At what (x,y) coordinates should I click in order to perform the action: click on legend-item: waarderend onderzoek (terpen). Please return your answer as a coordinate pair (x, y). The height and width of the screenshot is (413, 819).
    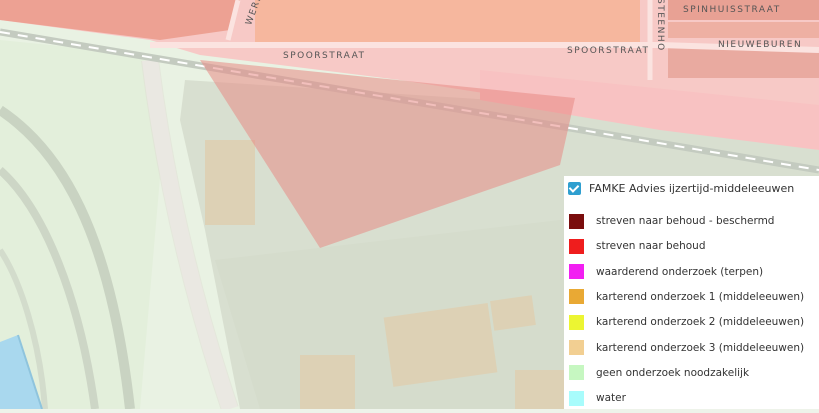
    Looking at the image, I should click on (666, 272).